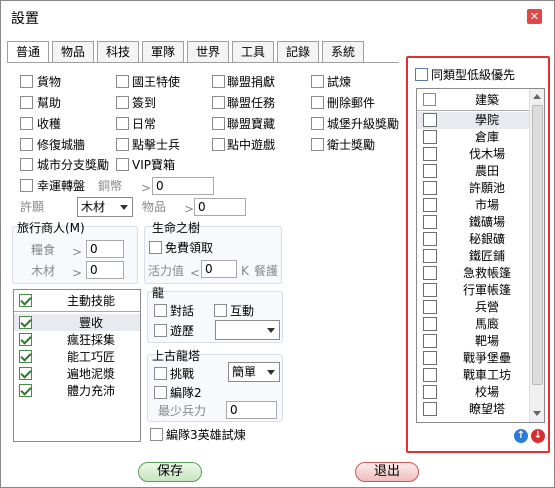 This screenshot has width=555, height=488. Describe the element at coordinates (219, 269) in the screenshot. I see `tree-vitality-input: 0` at that location.